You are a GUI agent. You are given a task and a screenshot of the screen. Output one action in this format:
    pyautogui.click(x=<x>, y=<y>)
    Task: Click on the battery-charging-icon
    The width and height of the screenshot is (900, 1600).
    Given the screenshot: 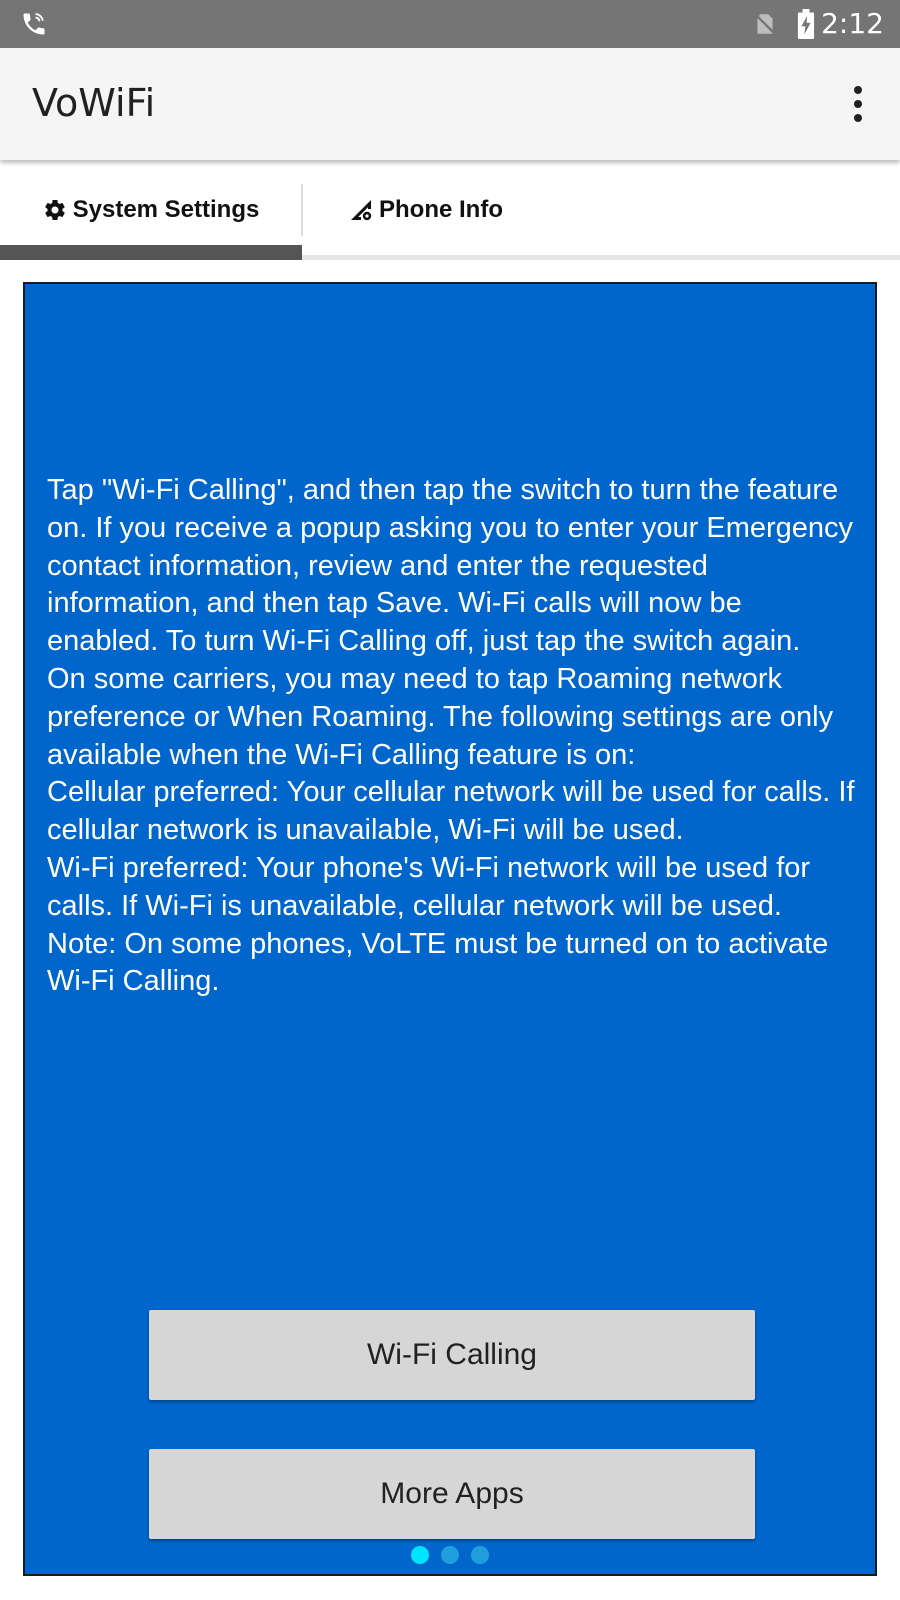 What is the action you would take?
    pyautogui.click(x=806, y=24)
    